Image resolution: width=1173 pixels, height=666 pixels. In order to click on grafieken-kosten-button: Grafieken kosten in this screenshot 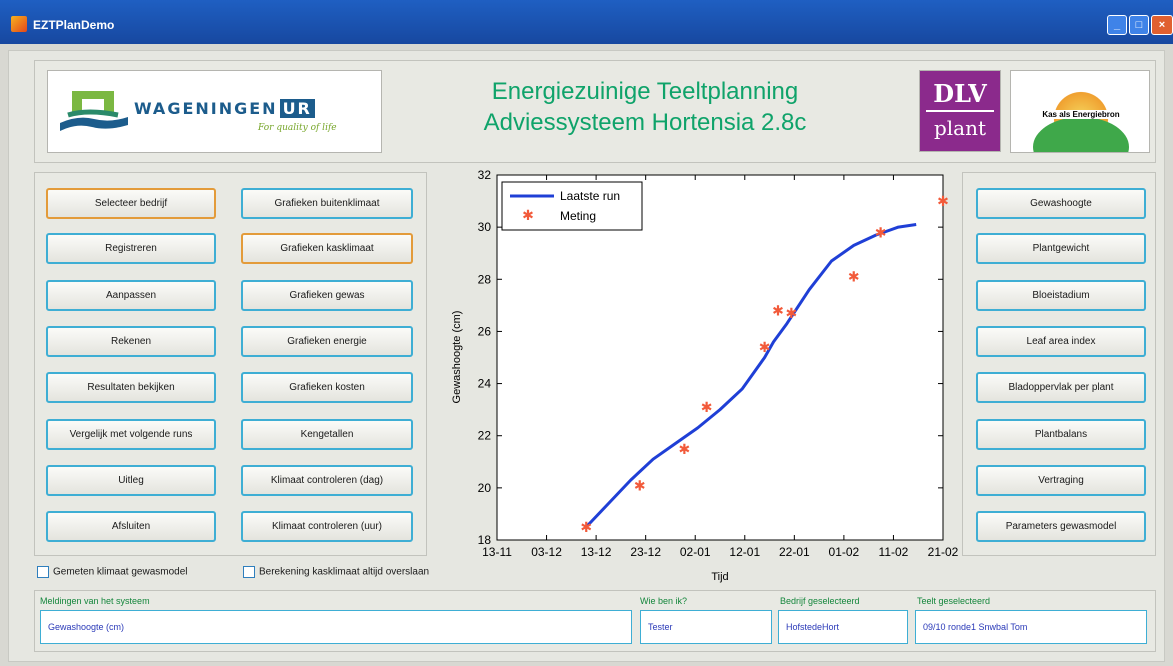, I will do `click(327, 387)`.